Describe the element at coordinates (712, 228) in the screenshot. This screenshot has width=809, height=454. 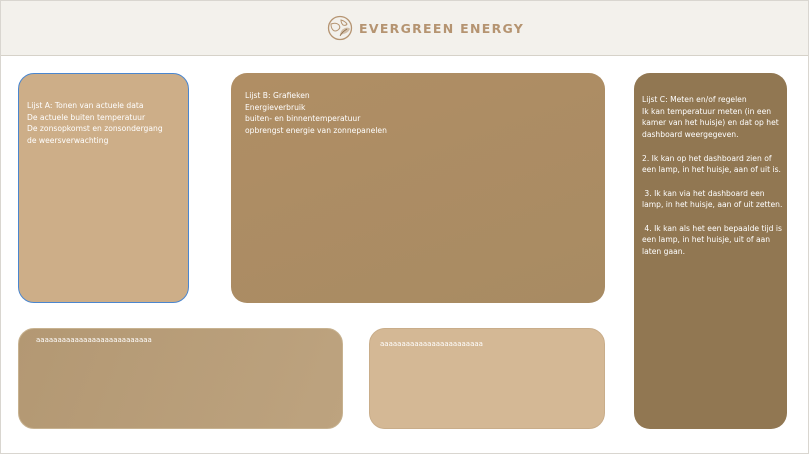
I see `text-line: 4. Ik kan als het een bepaalde tijd is` at that location.